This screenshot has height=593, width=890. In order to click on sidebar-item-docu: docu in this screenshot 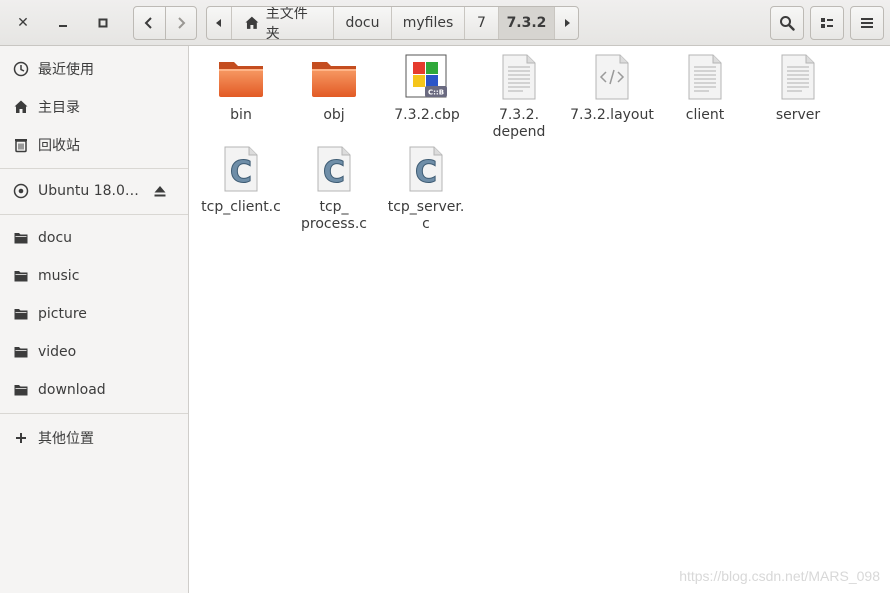, I will do `click(94, 238)`.